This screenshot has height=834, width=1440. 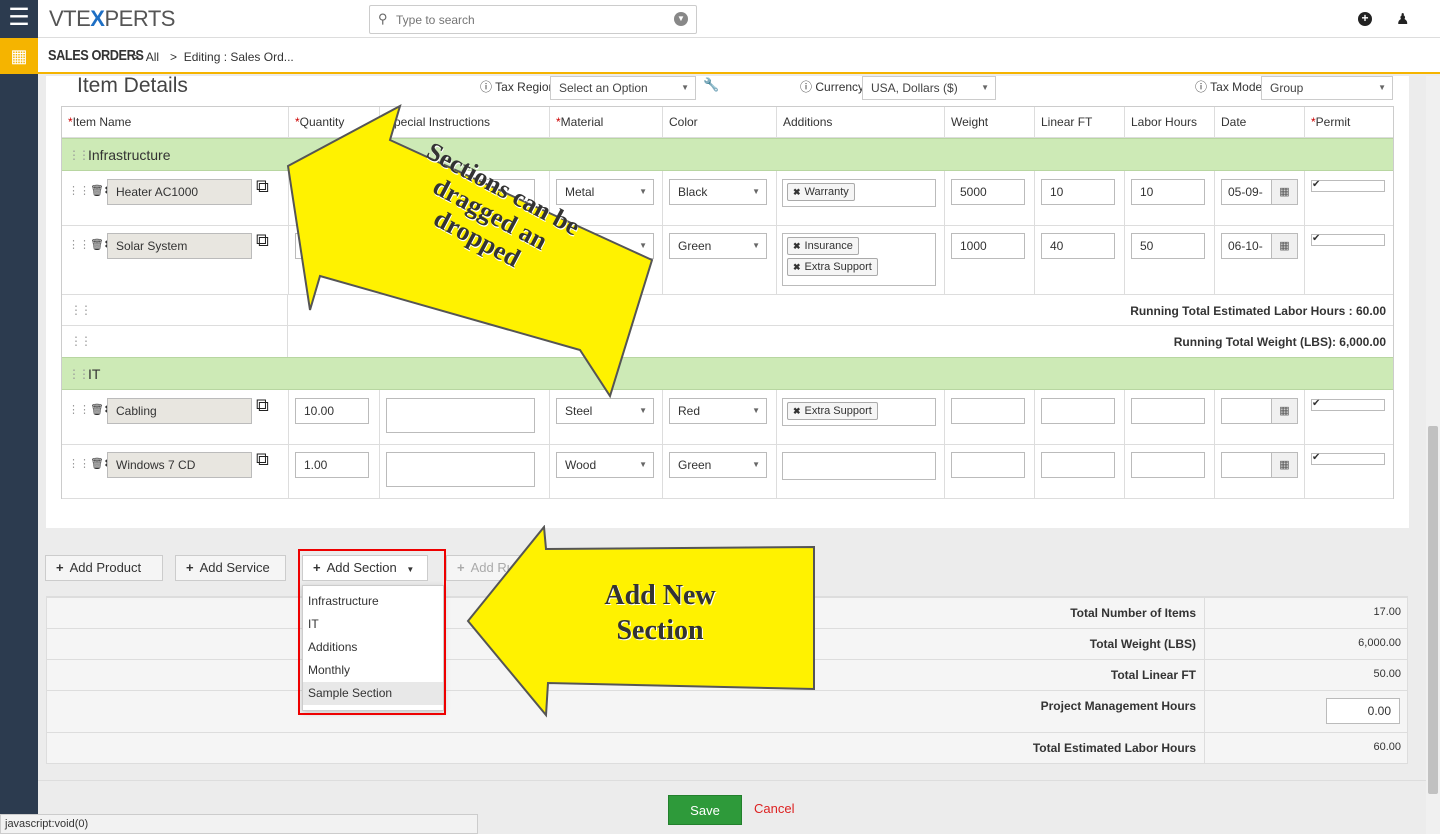 What do you see at coordinates (859, 466) in the screenshot?
I see `additions-multiselect` at bounding box center [859, 466].